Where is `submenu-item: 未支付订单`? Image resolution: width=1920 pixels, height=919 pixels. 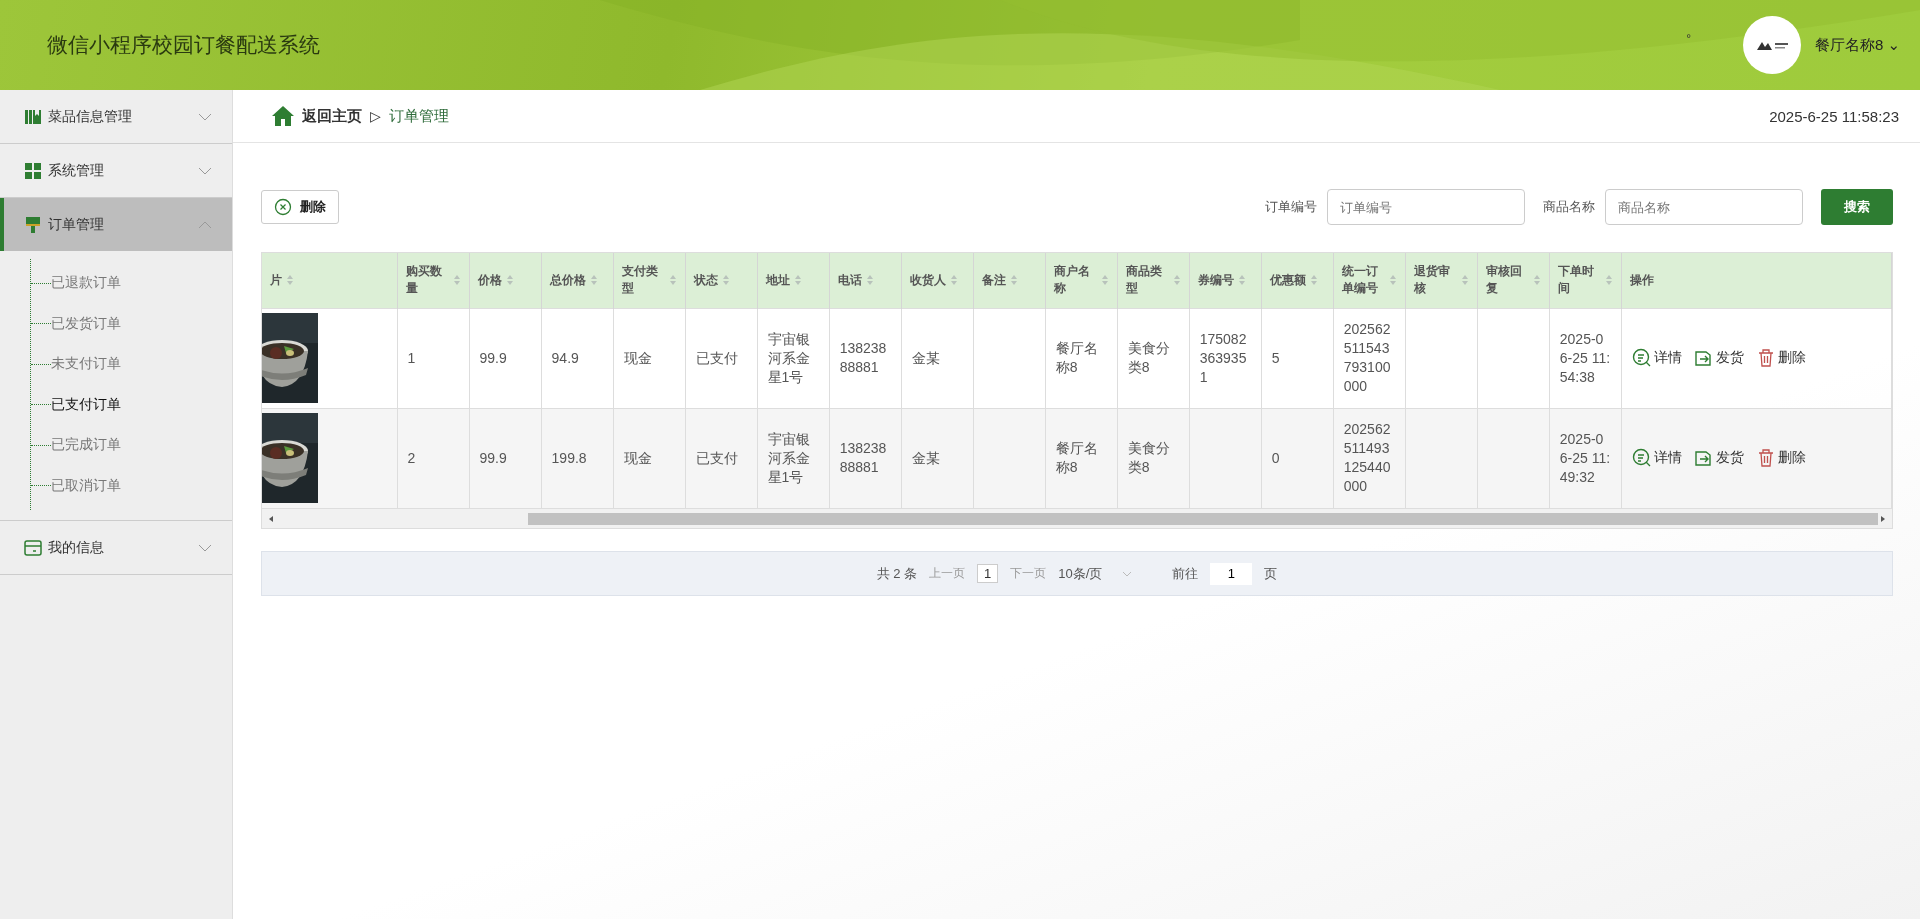
submenu-item: 未支付订单 is located at coordinates (131, 364).